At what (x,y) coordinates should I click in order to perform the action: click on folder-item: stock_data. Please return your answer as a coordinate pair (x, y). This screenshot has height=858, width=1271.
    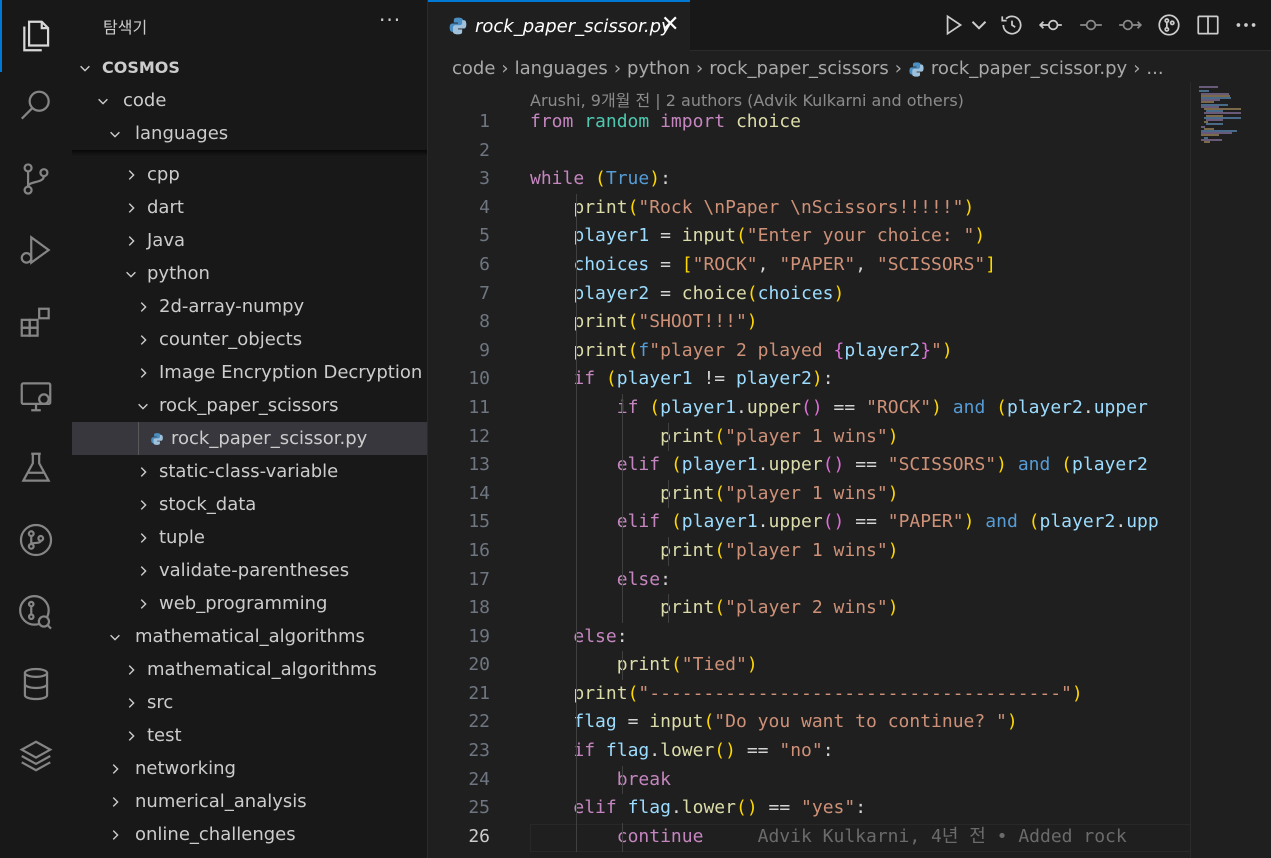
    Looking at the image, I should click on (249, 504).